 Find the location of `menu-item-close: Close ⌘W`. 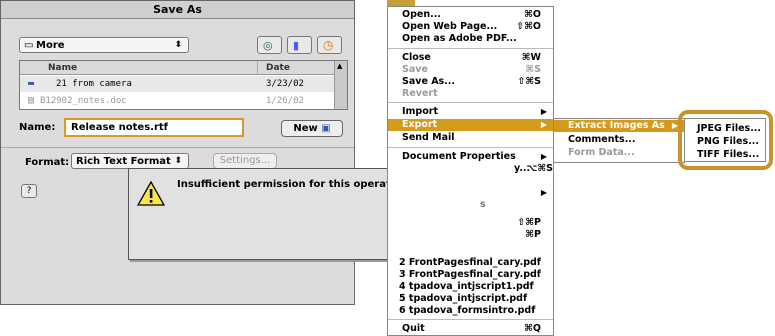

menu-item-close: Close ⌘W is located at coordinates (470, 58).